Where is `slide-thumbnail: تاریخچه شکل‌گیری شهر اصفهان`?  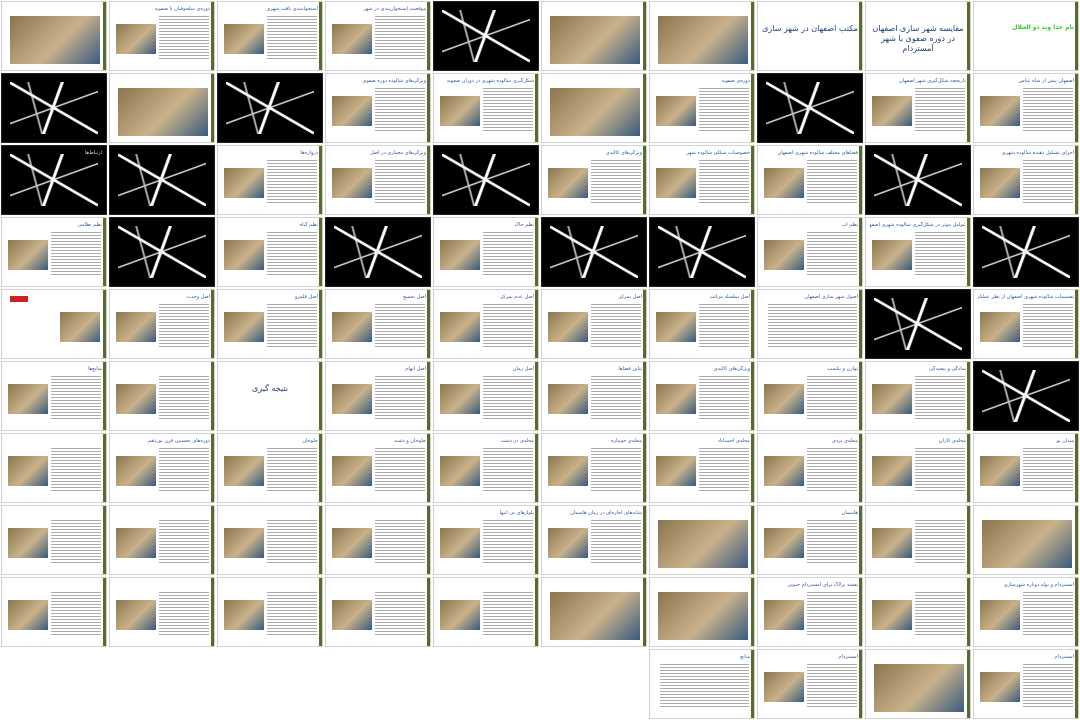 slide-thumbnail: تاریخچه شکل‌گیری شهر اصفهان is located at coordinates (918, 108).